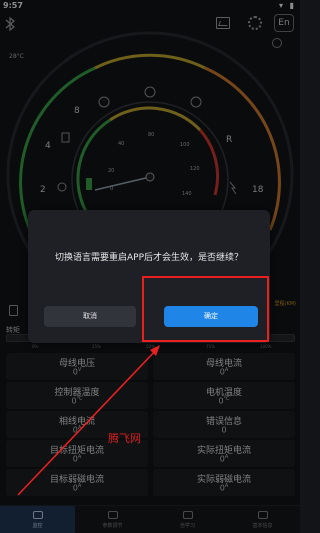 The height and width of the screenshot is (533, 320). What do you see at coordinates (205, 309) in the screenshot?
I see `highlight-box` at bounding box center [205, 309].